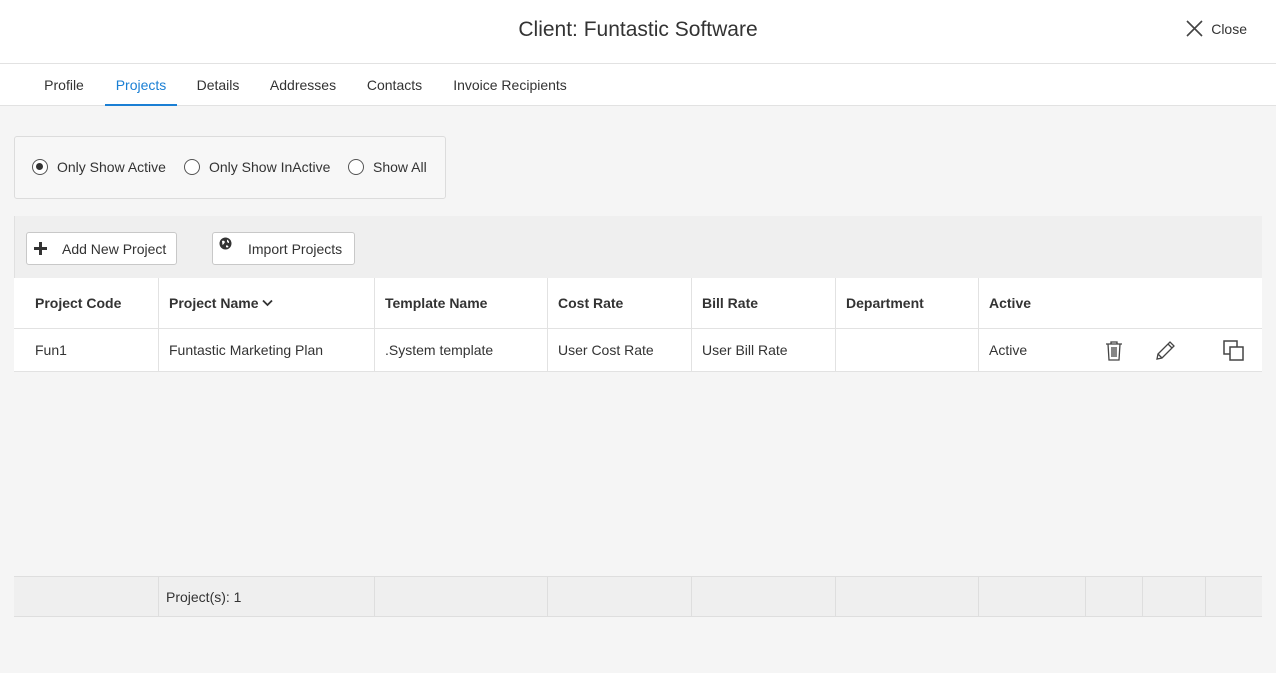  What do you see at coordinates (1165, 351) in the screenshot?
I see `pencil-icon` at bounding box center [1165, 351].